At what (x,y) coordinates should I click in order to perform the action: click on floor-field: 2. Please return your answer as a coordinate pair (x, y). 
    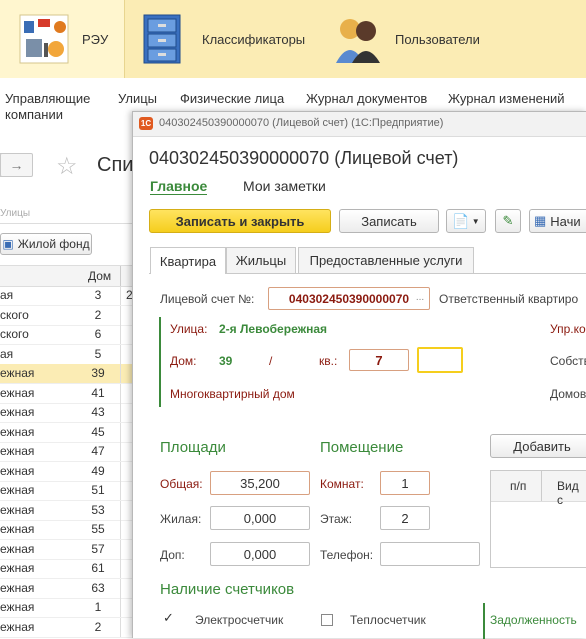
    Looking at the image, I should click on (405, 518).